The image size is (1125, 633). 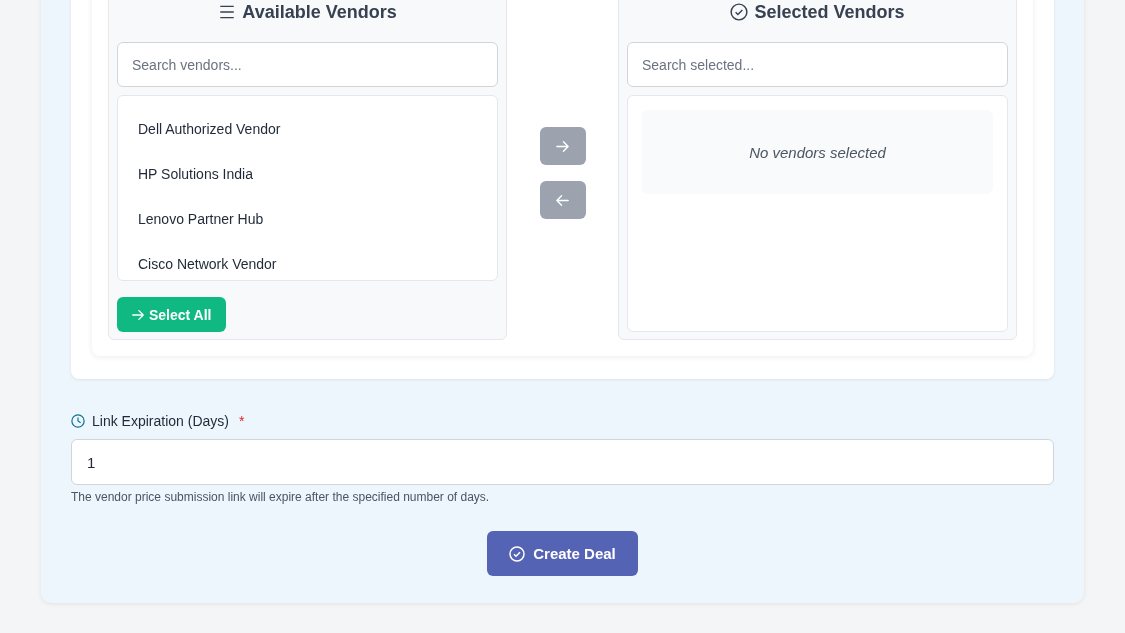 I want to click on input-field: 1, so click(x=562, y=462).